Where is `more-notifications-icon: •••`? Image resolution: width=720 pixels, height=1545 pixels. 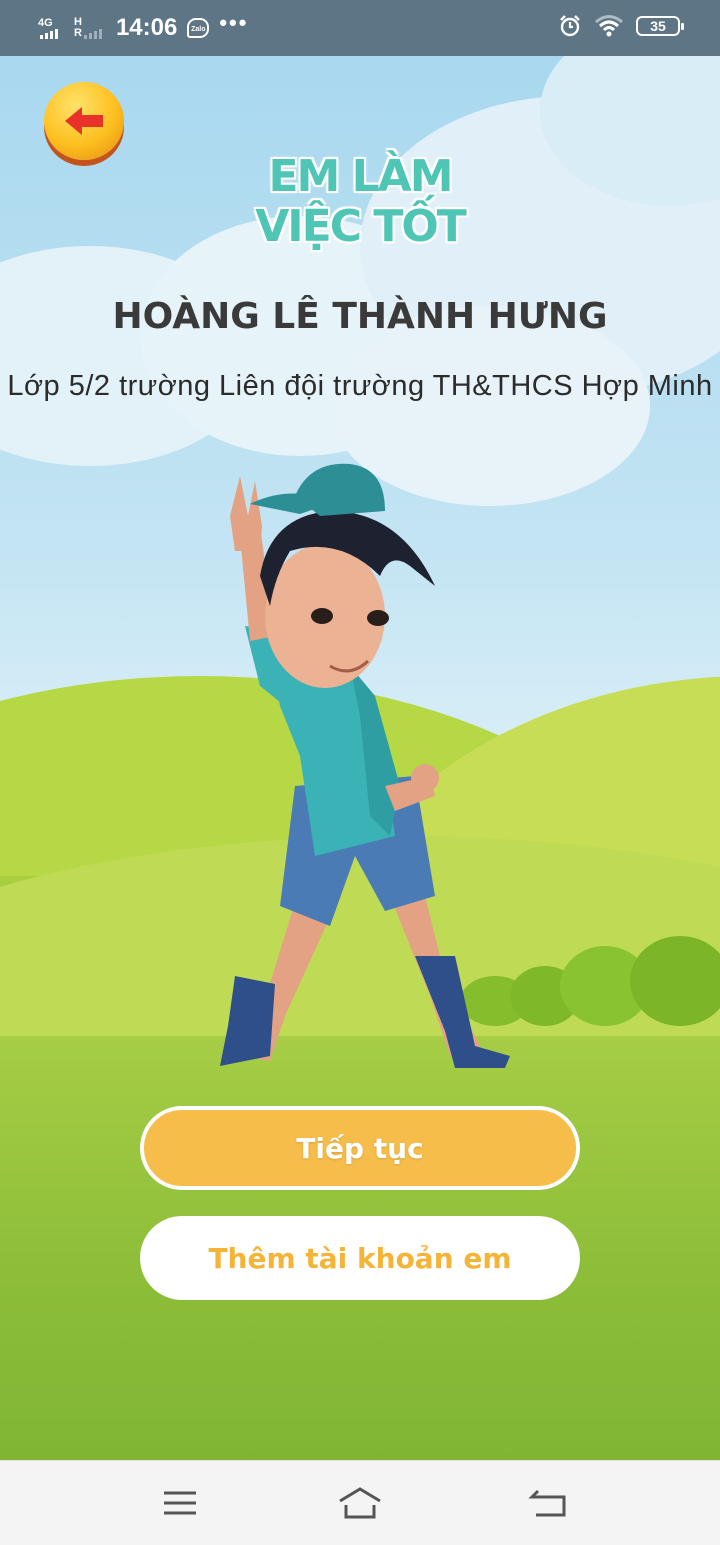
more-notifications-icon: ••• is located at coordinates (234, 22).